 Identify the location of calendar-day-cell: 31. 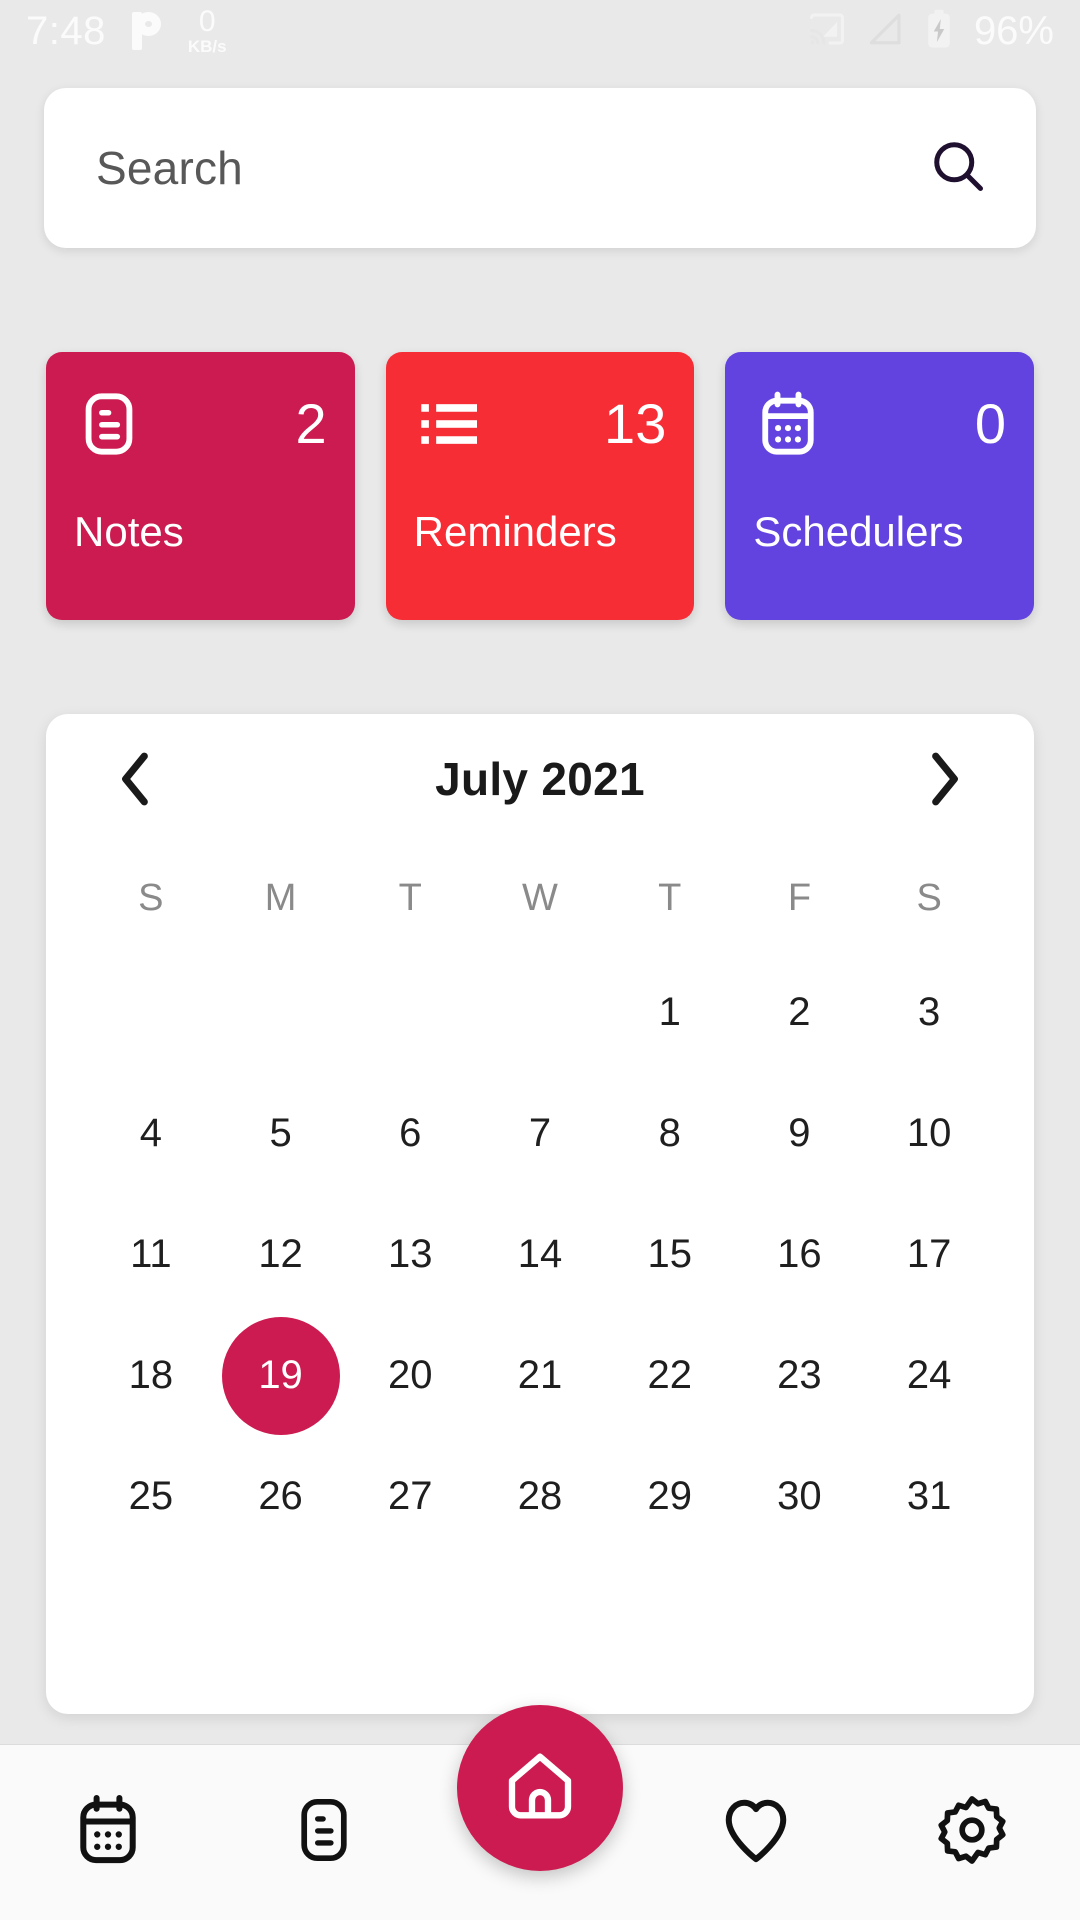
(929, 1496).